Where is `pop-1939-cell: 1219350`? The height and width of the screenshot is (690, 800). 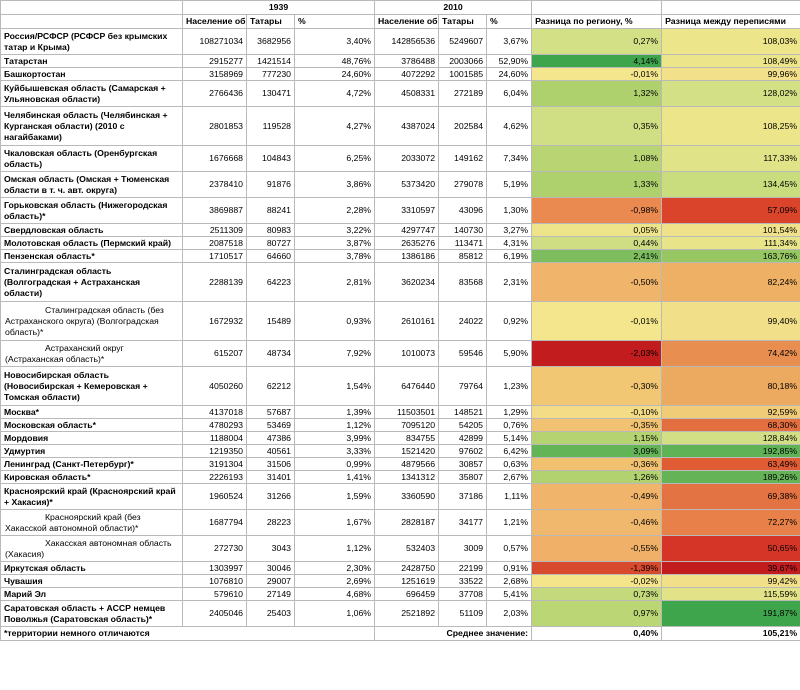
pop-1939-cell: 1219350 is located at coordinates (214, 451).